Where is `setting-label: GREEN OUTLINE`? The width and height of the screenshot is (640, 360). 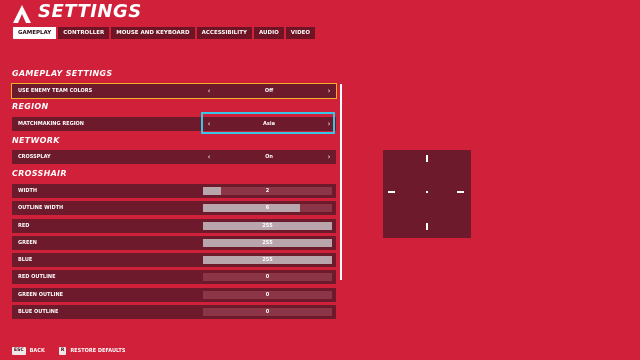 setting-label: GREEN OUTLINE is located at coordinates (41, 295).